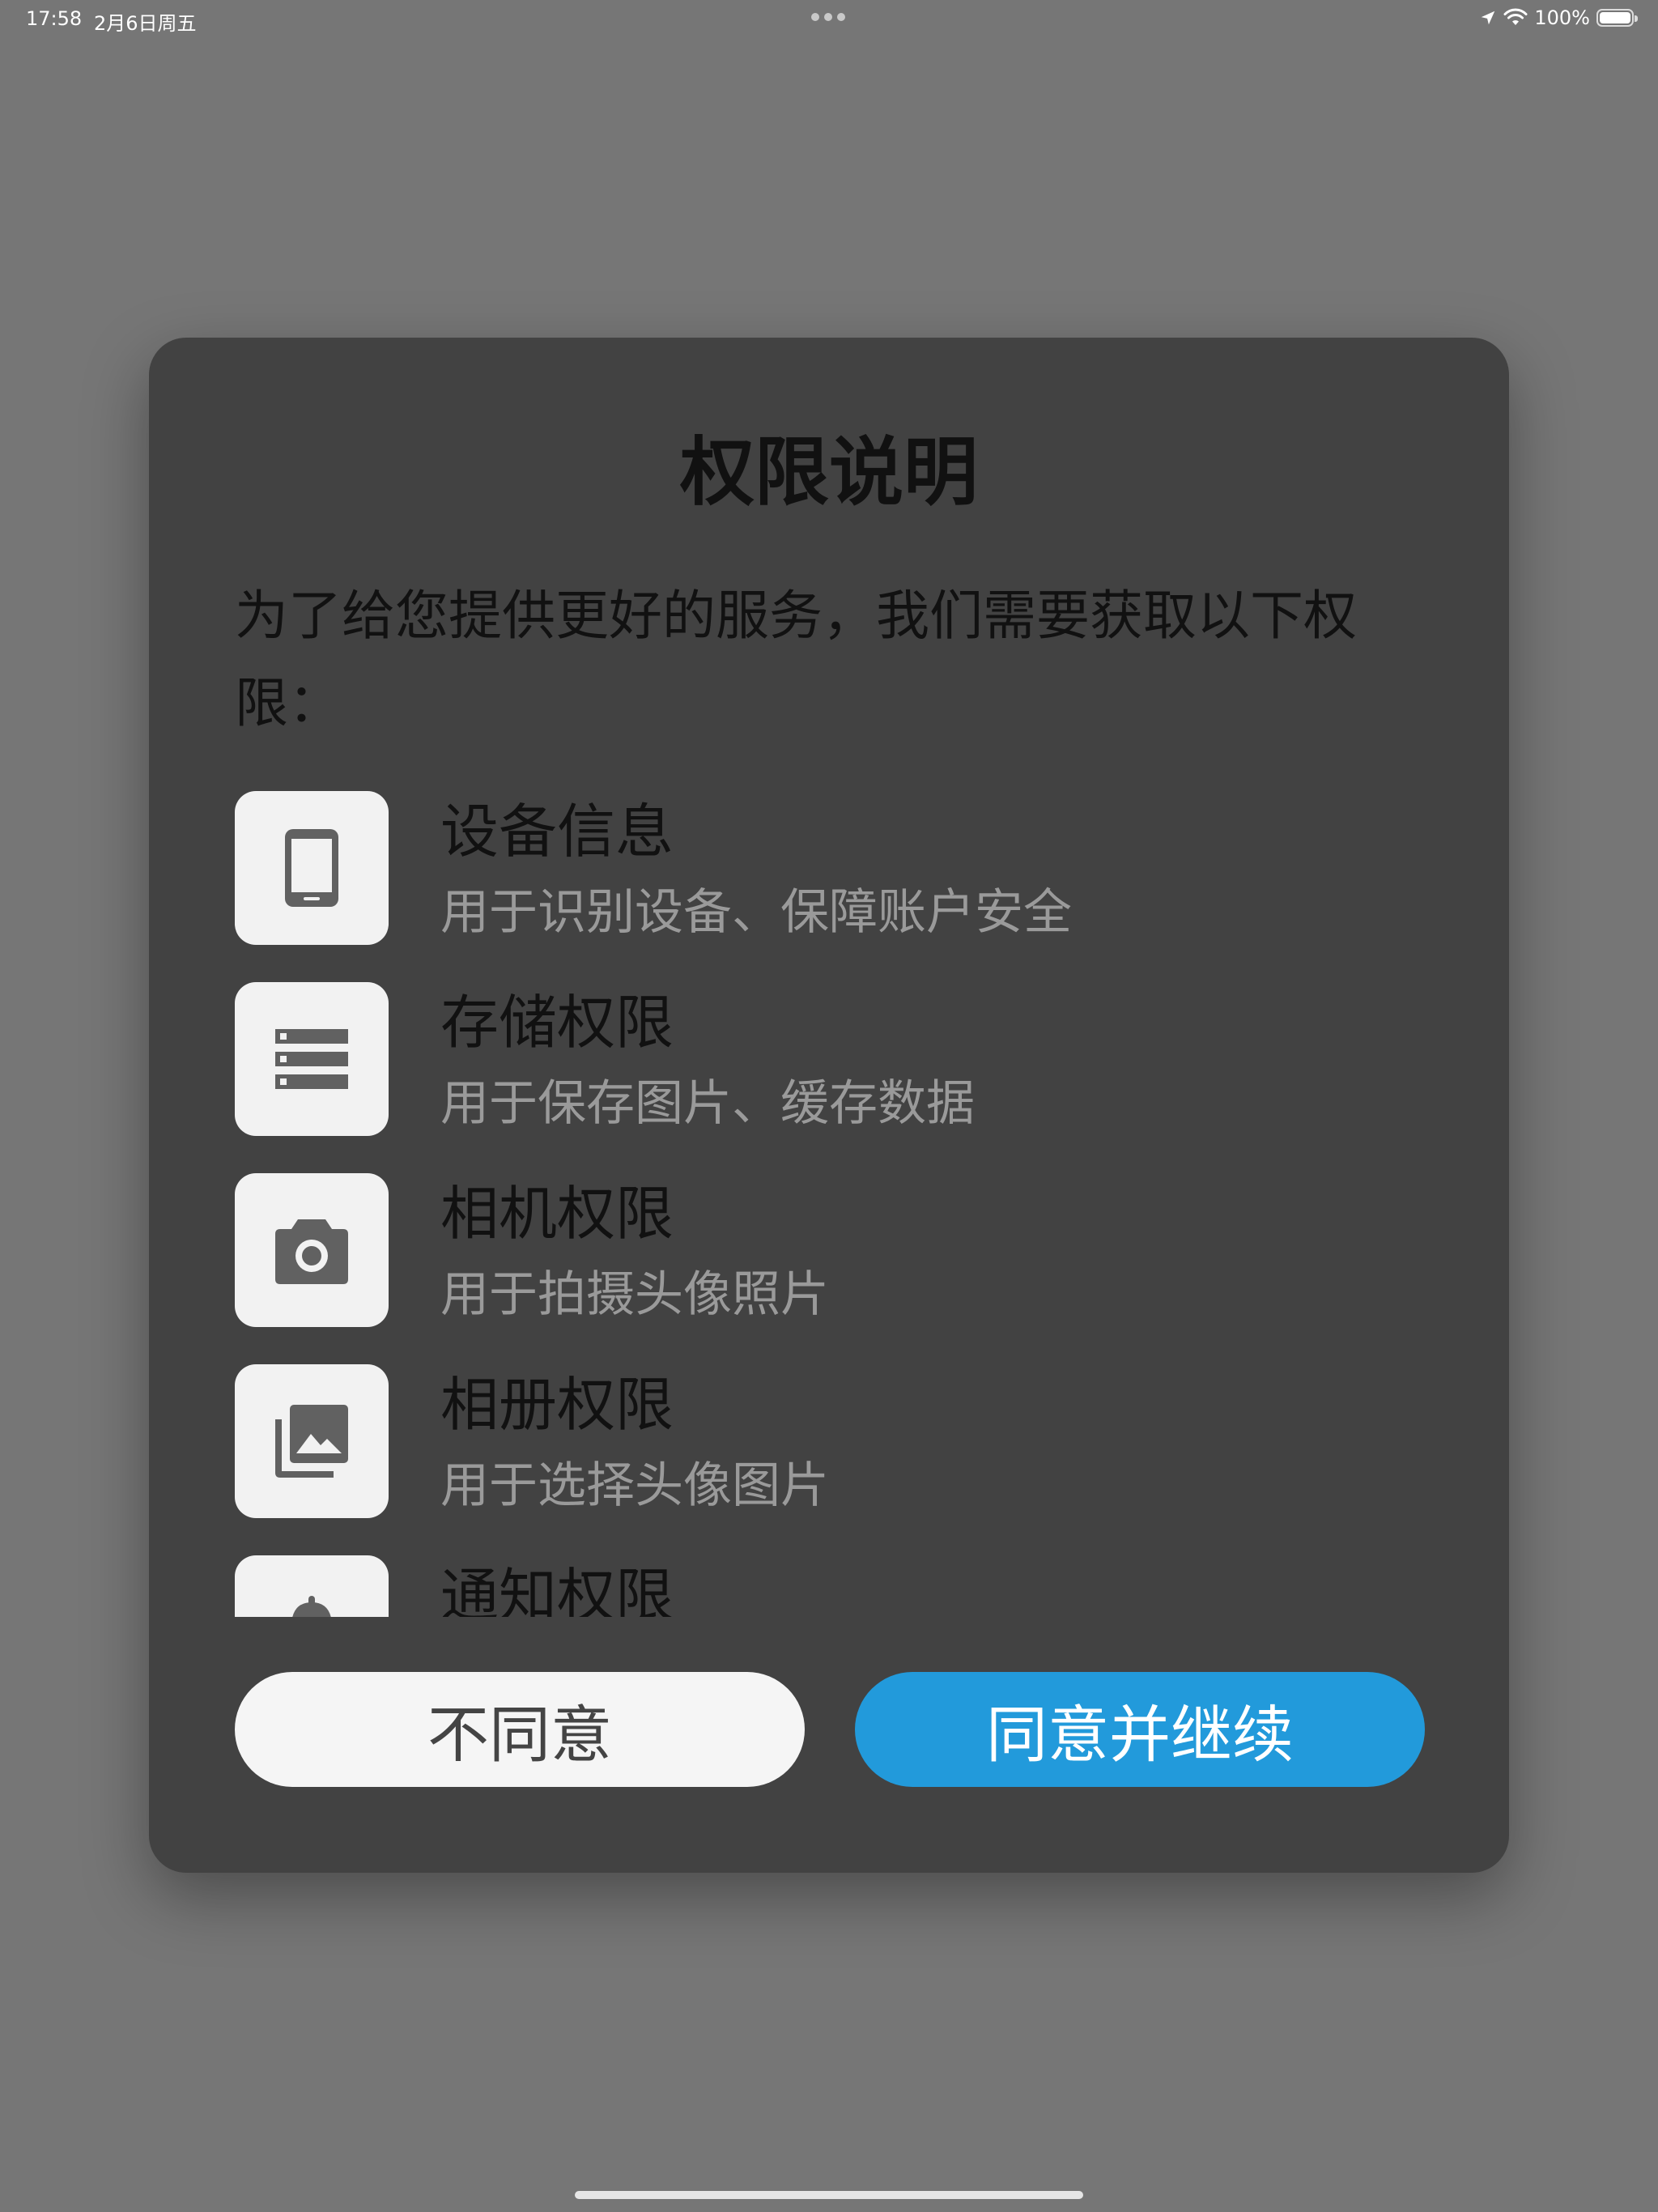 The image size is (1658, 2212). I want to click on permission-title: 设备信息, so click(557, 832).